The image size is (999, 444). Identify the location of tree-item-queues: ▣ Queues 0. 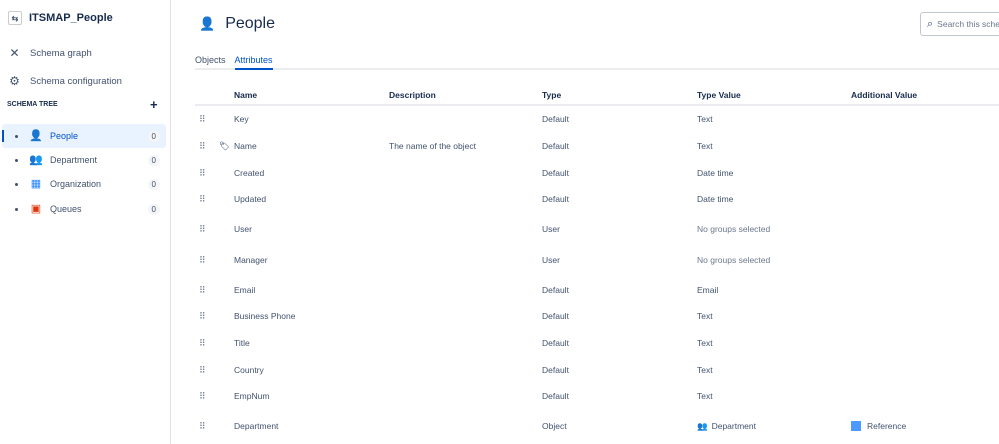
(84, 209).